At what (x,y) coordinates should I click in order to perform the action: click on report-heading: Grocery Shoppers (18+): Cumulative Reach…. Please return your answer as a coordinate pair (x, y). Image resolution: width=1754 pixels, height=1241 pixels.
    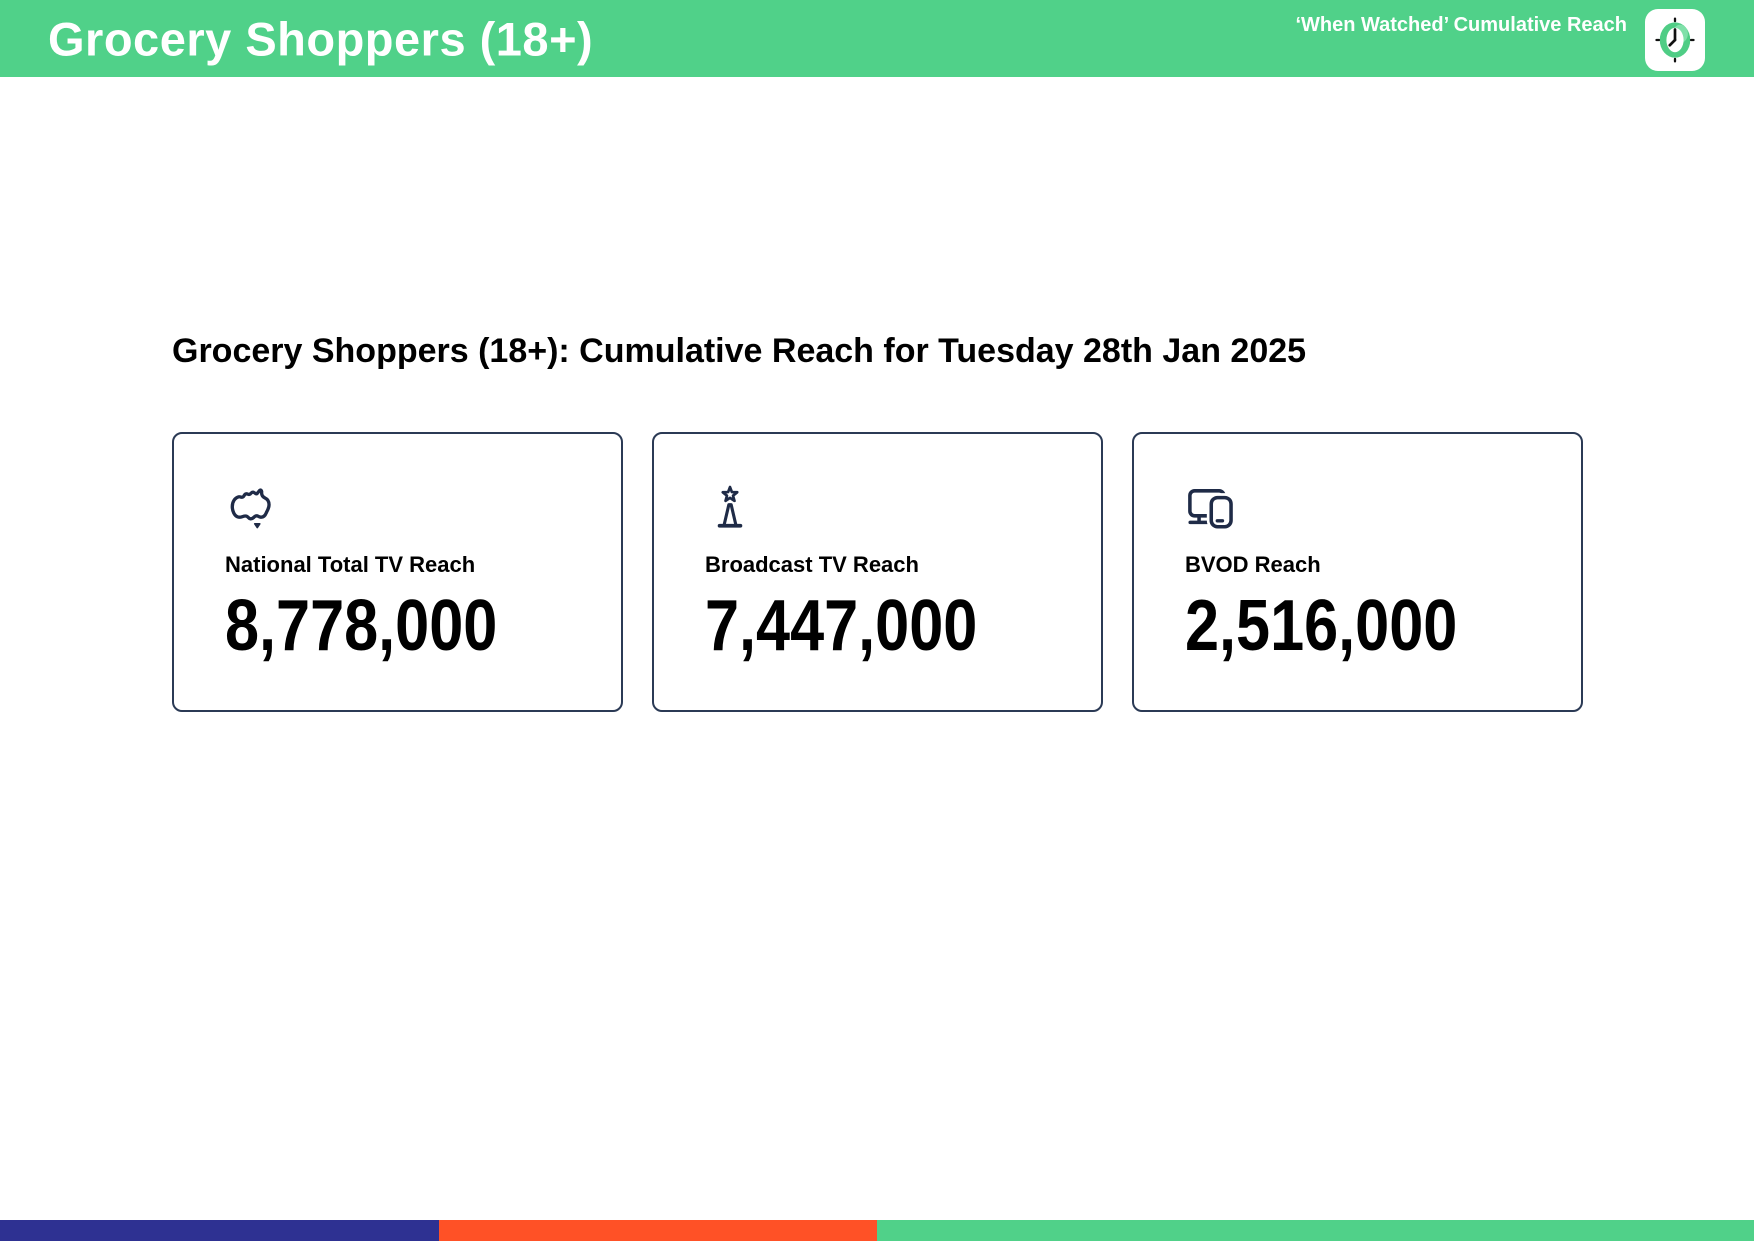
    Looking at the image, I should click on (739, 351).